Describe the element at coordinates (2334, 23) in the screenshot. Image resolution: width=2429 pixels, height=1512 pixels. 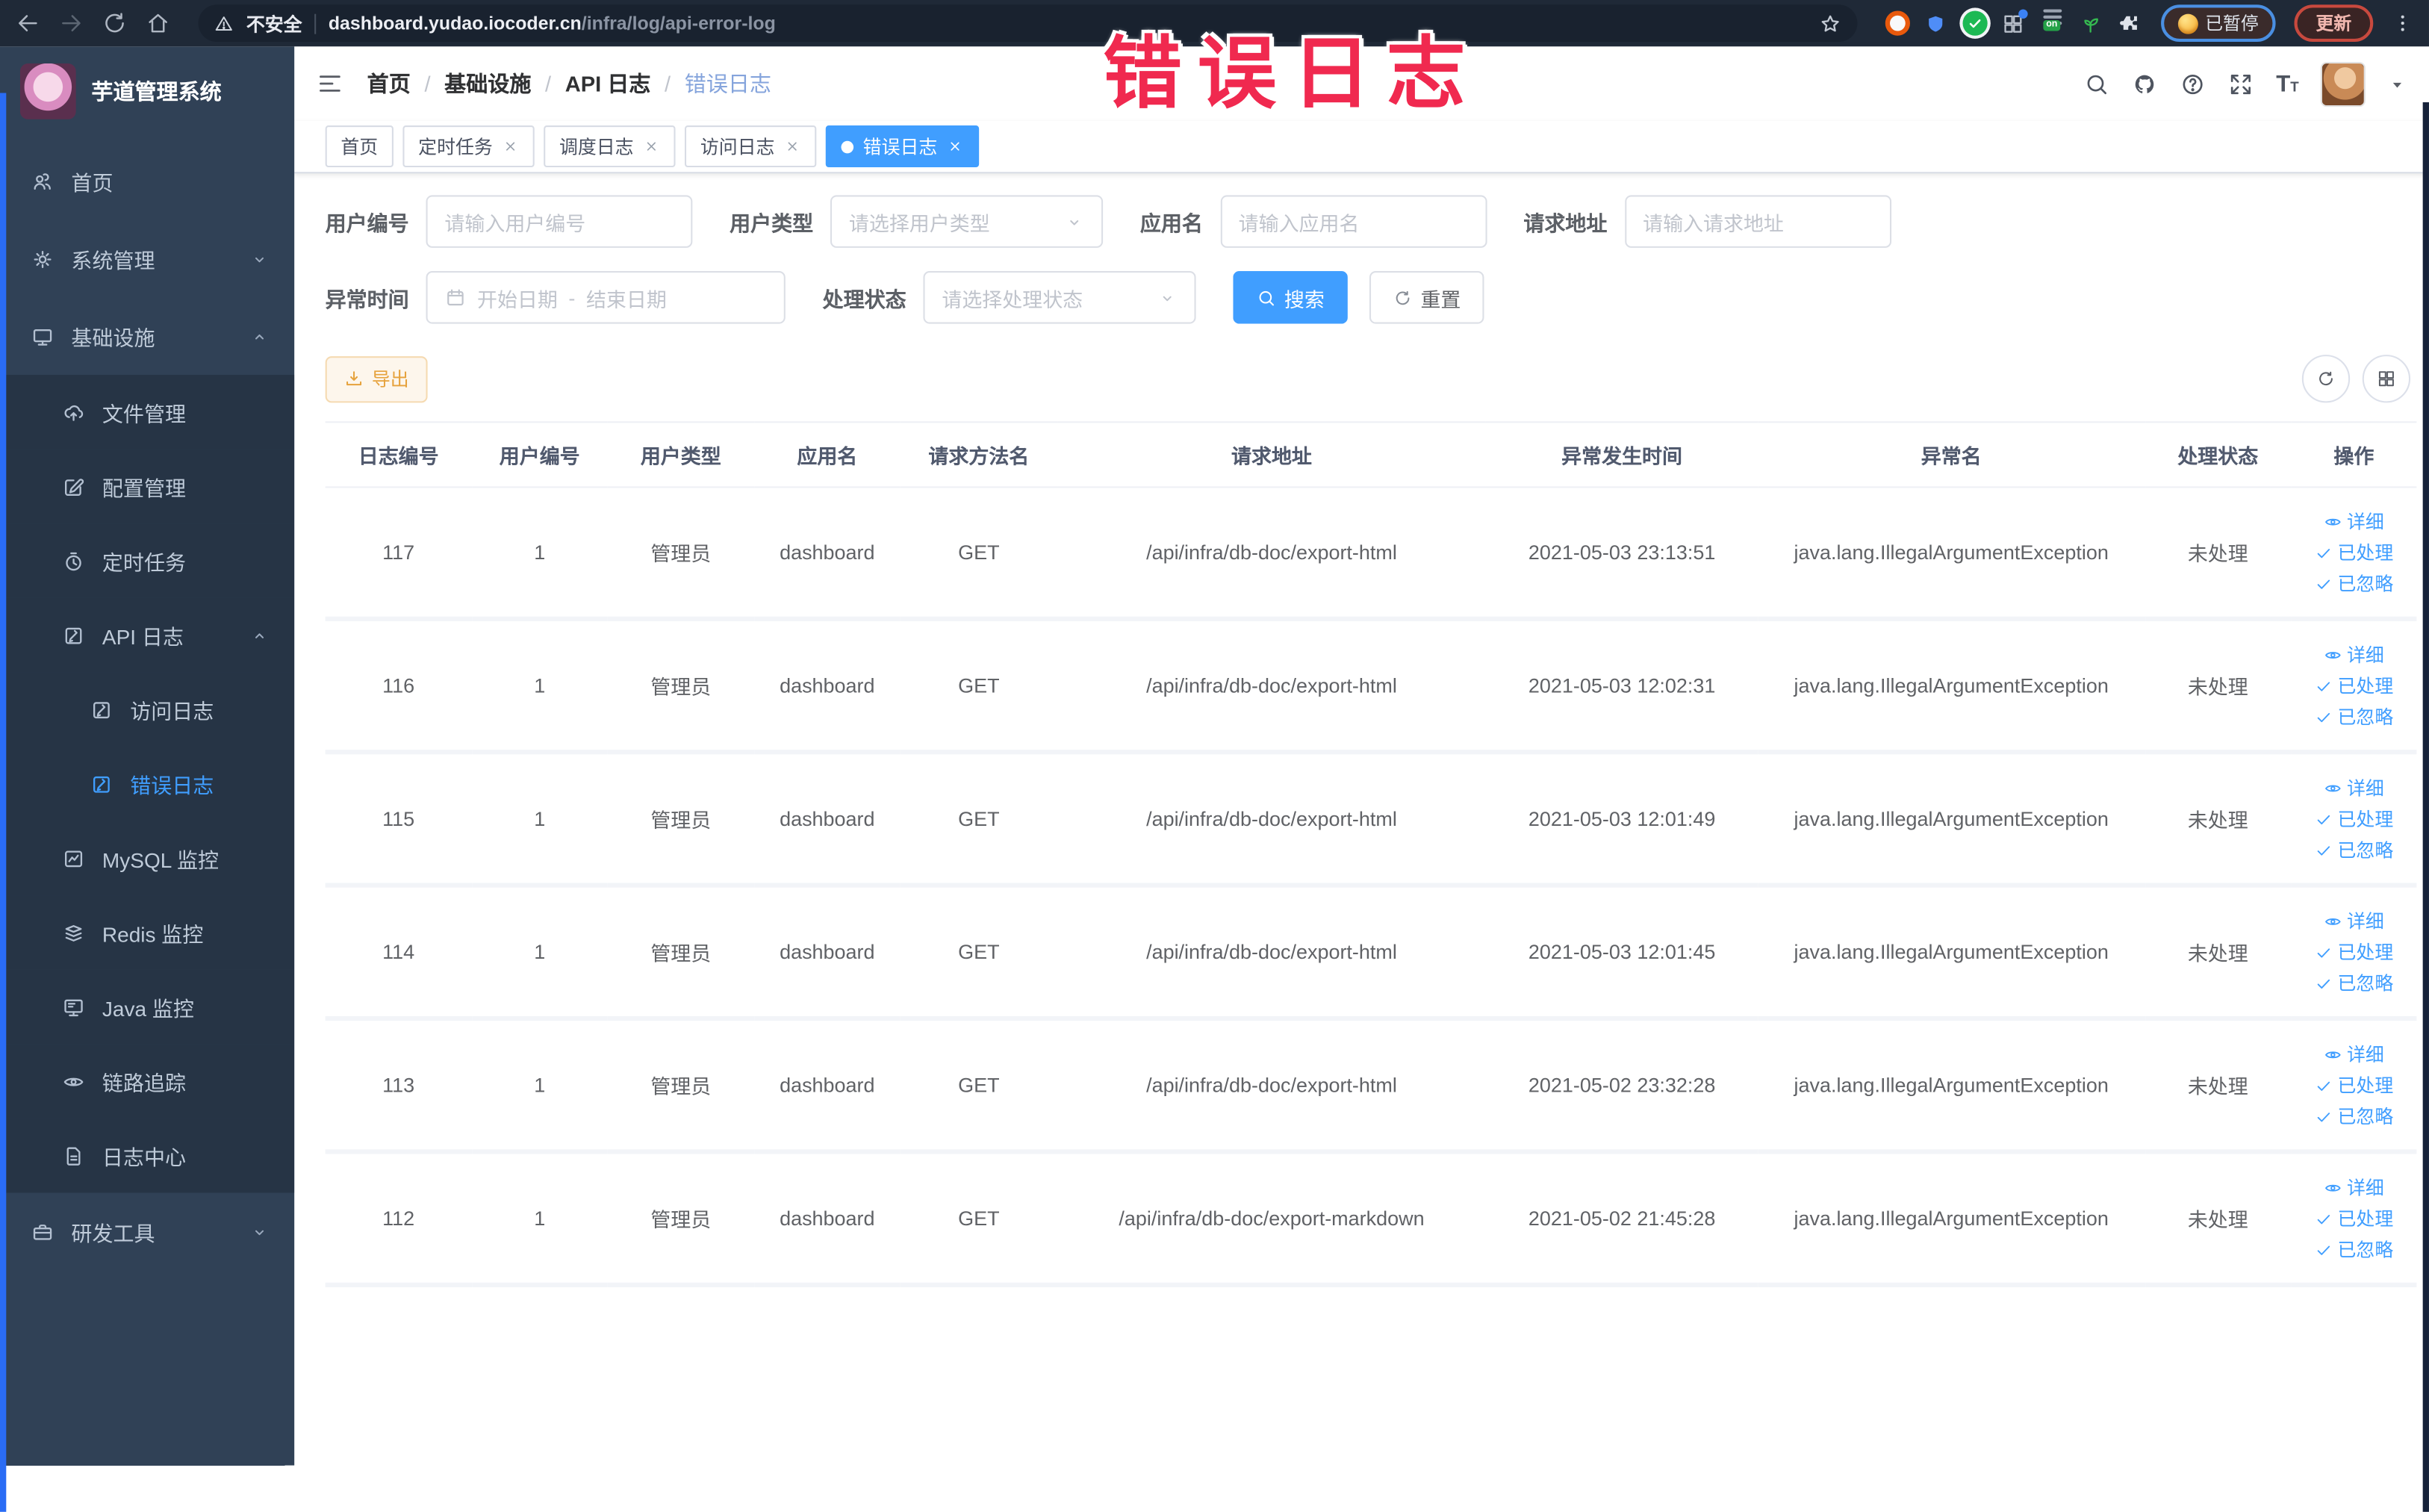
I see `update-button: 更新` at that location.